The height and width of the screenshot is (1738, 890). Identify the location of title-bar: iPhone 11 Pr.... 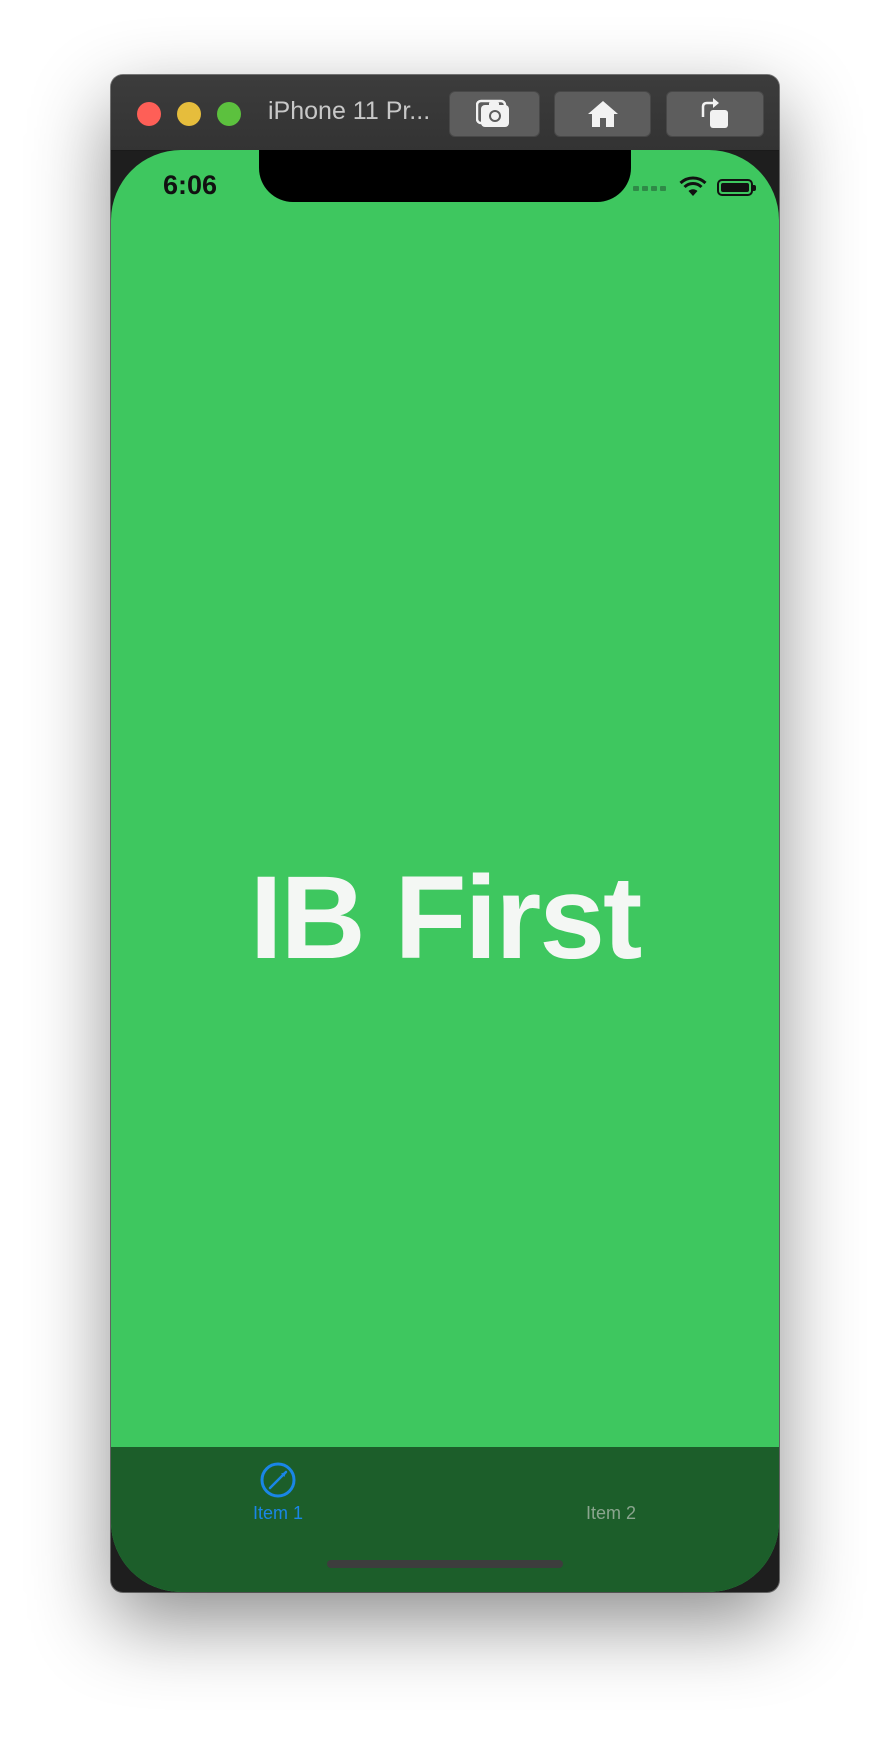
(445, 113).